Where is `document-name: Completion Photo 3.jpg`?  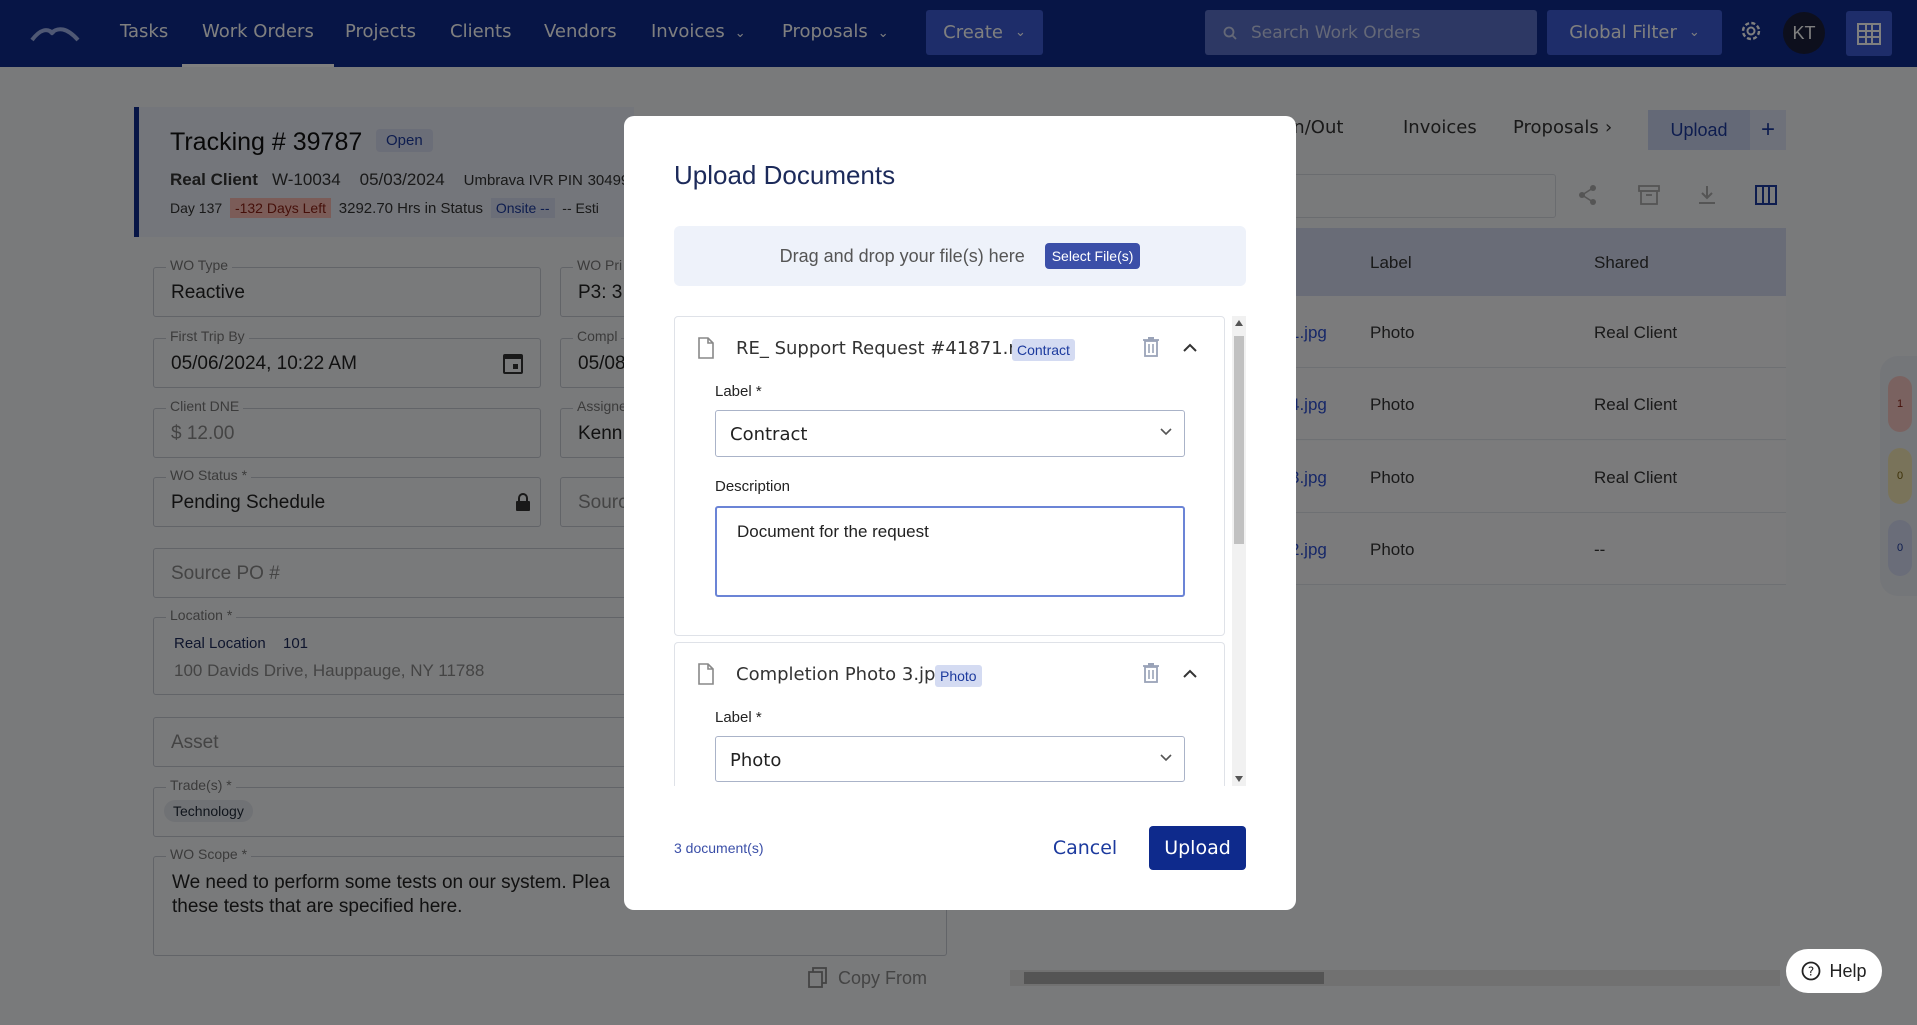 document-name: Completion Photo 3.jpg is located at coordinates (841, 674).